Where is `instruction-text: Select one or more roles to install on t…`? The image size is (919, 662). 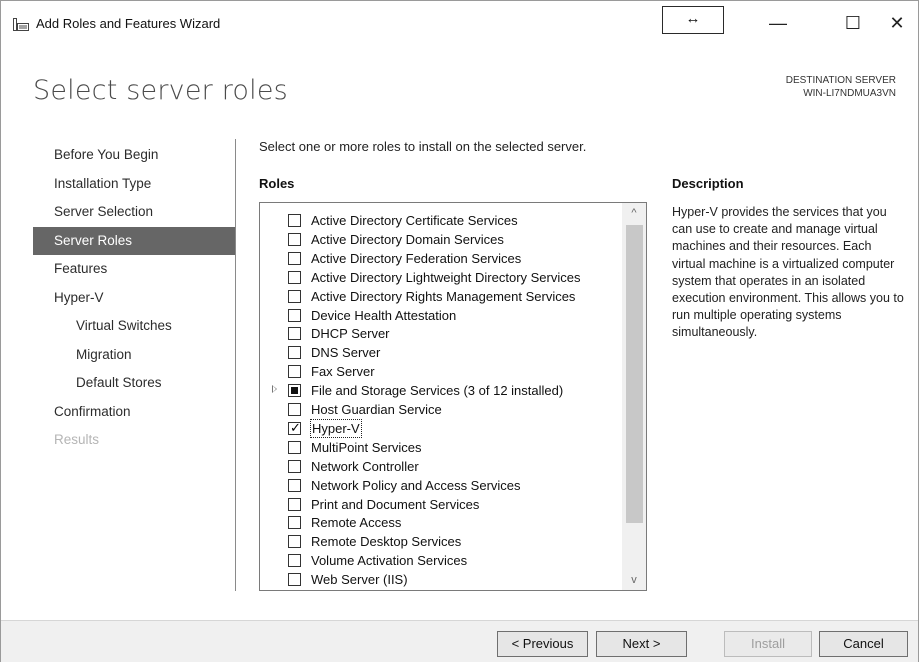
instruction-text: Select one or more roles to install on t… is located at coordinates (423, 146).